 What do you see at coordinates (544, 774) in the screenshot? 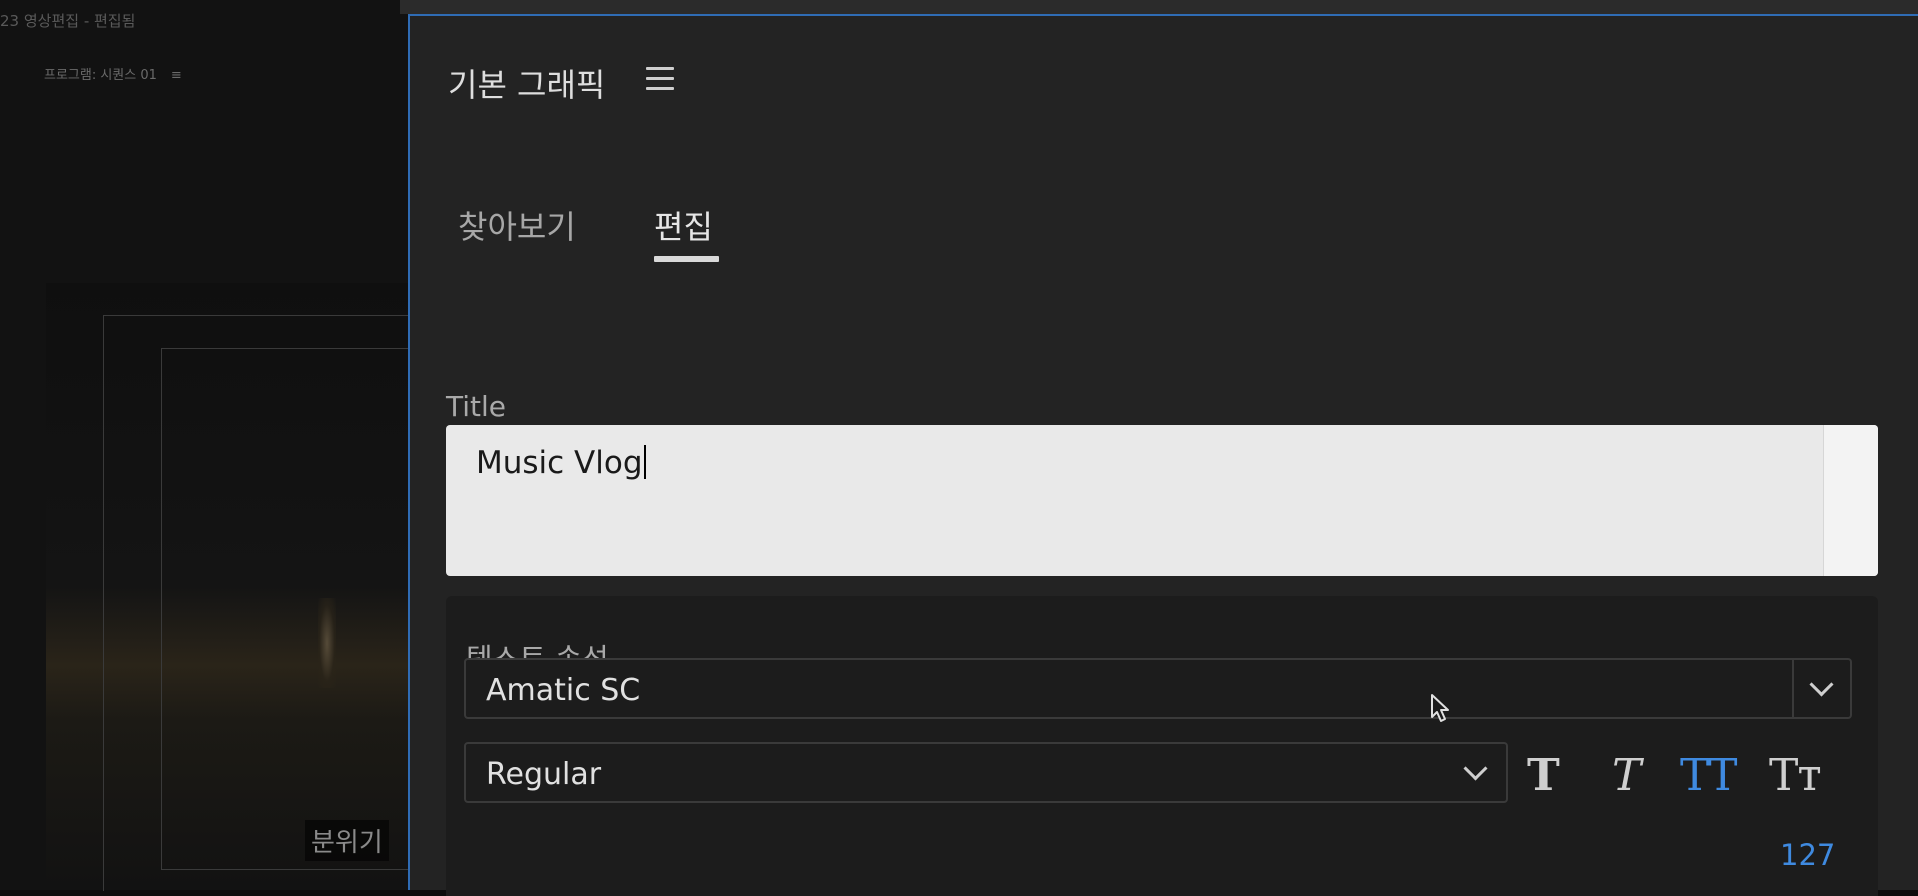
I see `font-style-value: Regular` at bounding box center [544, 774].